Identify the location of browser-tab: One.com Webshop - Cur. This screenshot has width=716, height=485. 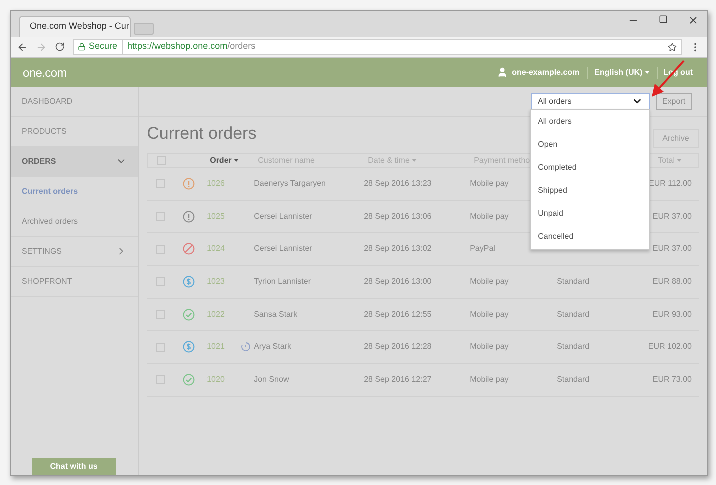
(75, 26).